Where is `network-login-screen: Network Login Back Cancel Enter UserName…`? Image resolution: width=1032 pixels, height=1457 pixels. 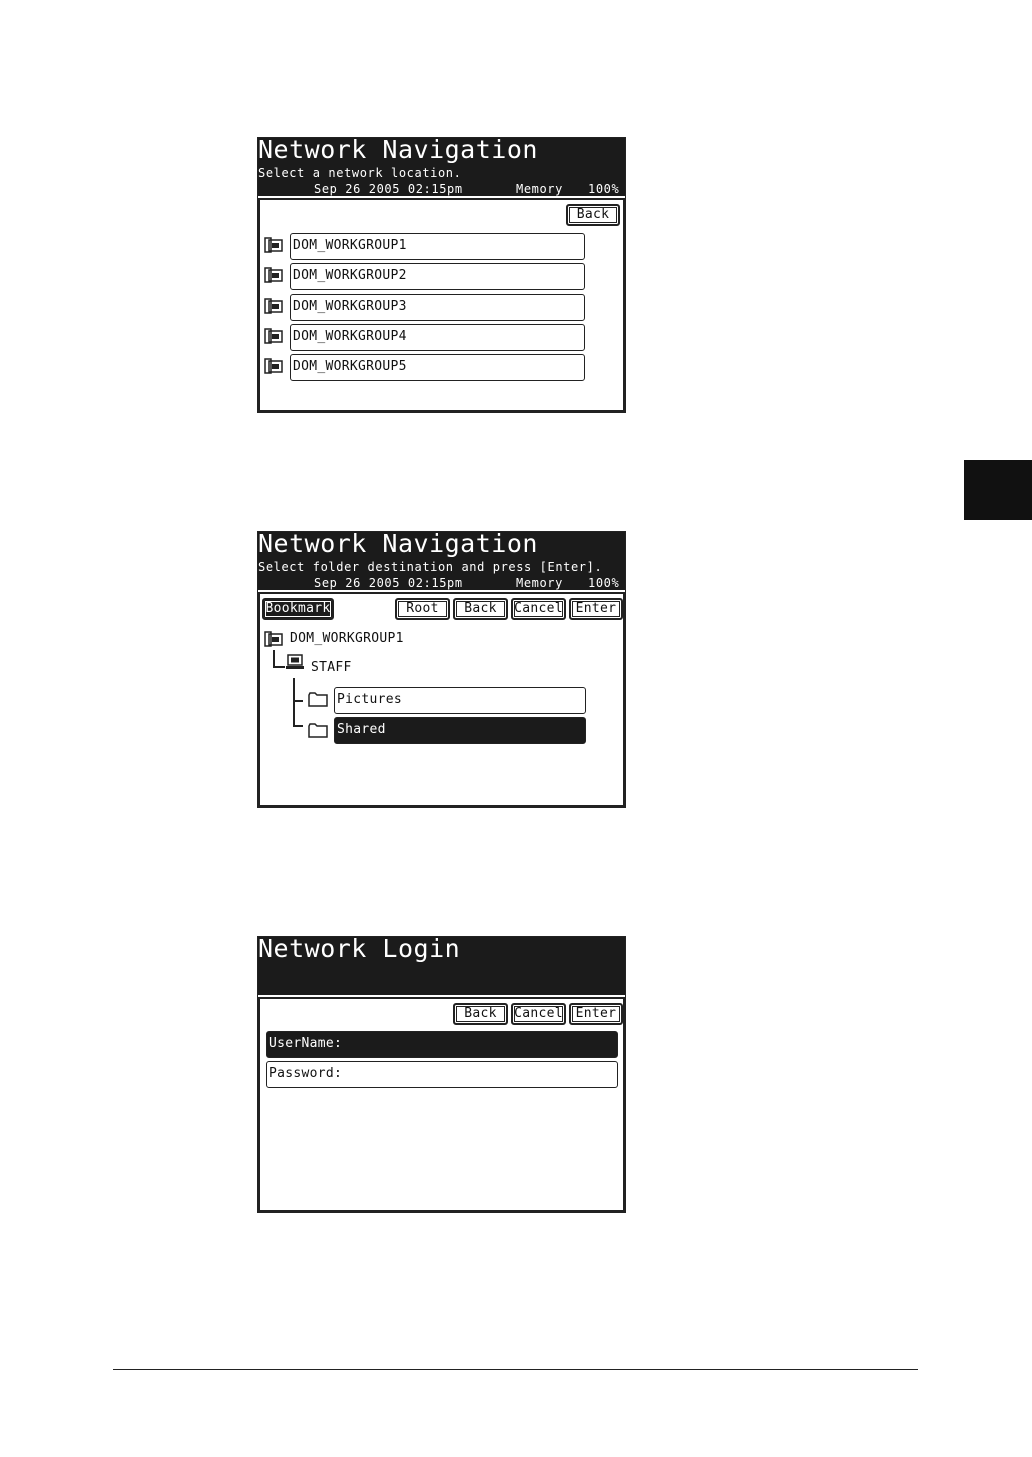
network-login-screen: Network Login Back Cancel Enter UserName… is located at coordinates (441, 1073).